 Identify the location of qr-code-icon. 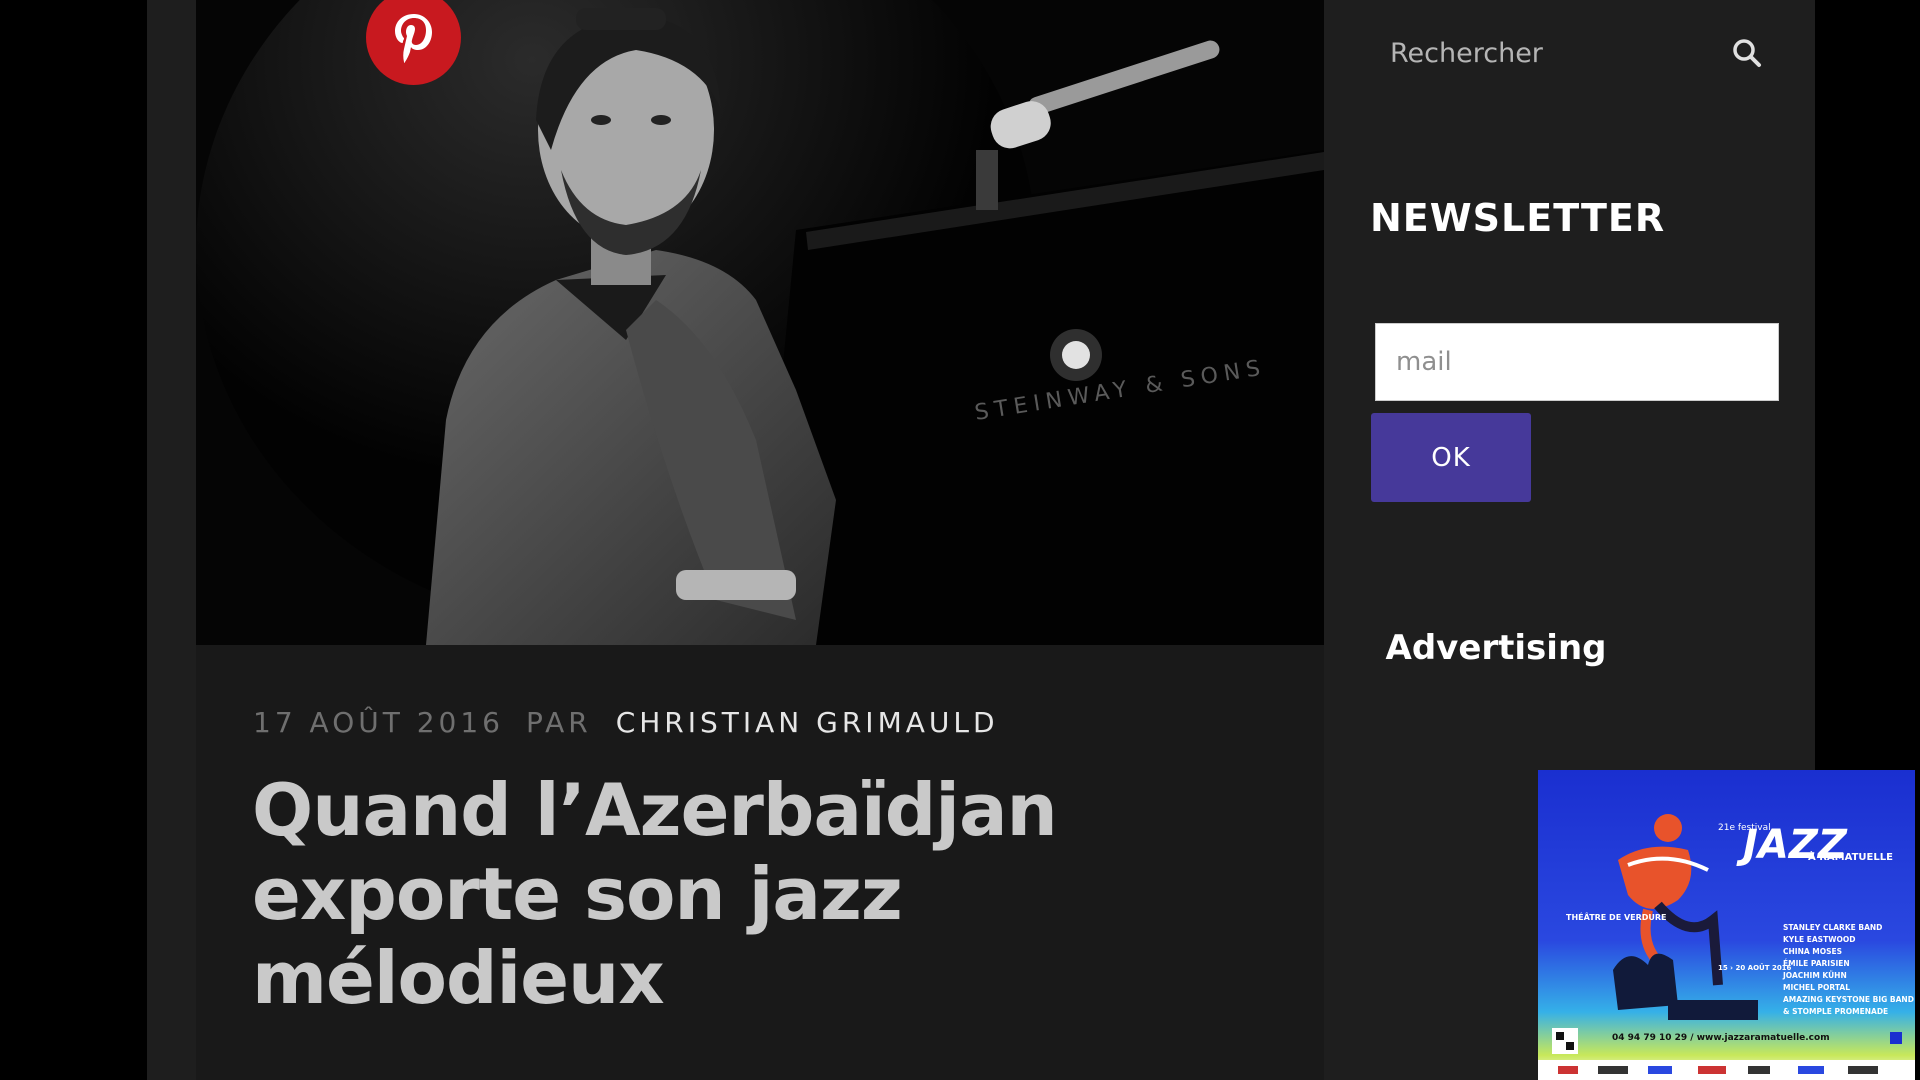
(1565, 1041).